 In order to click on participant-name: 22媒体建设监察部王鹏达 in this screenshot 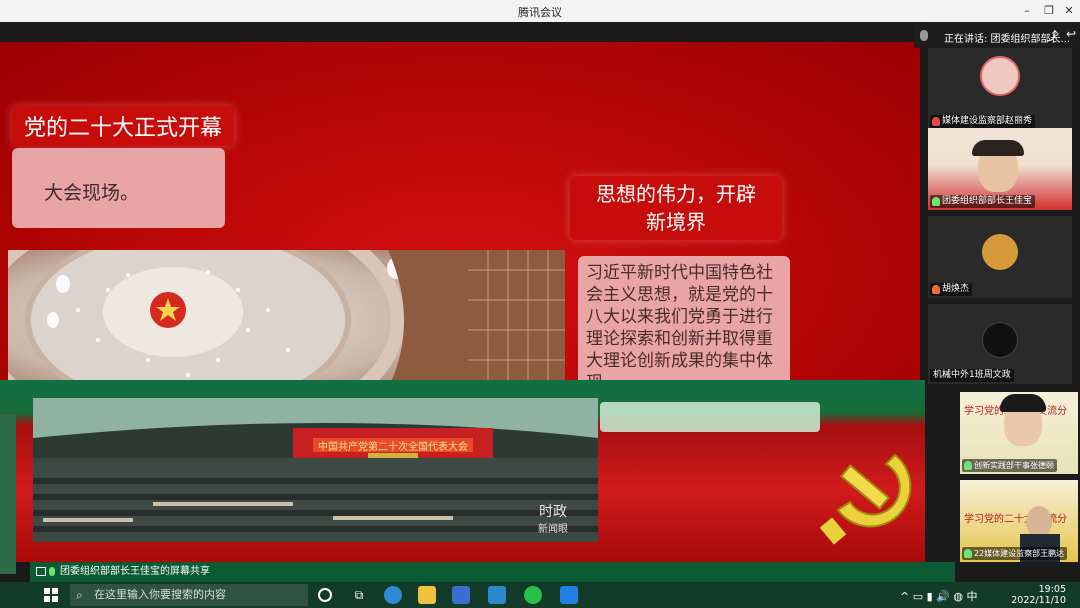, I will do `click(1015, 553)`.